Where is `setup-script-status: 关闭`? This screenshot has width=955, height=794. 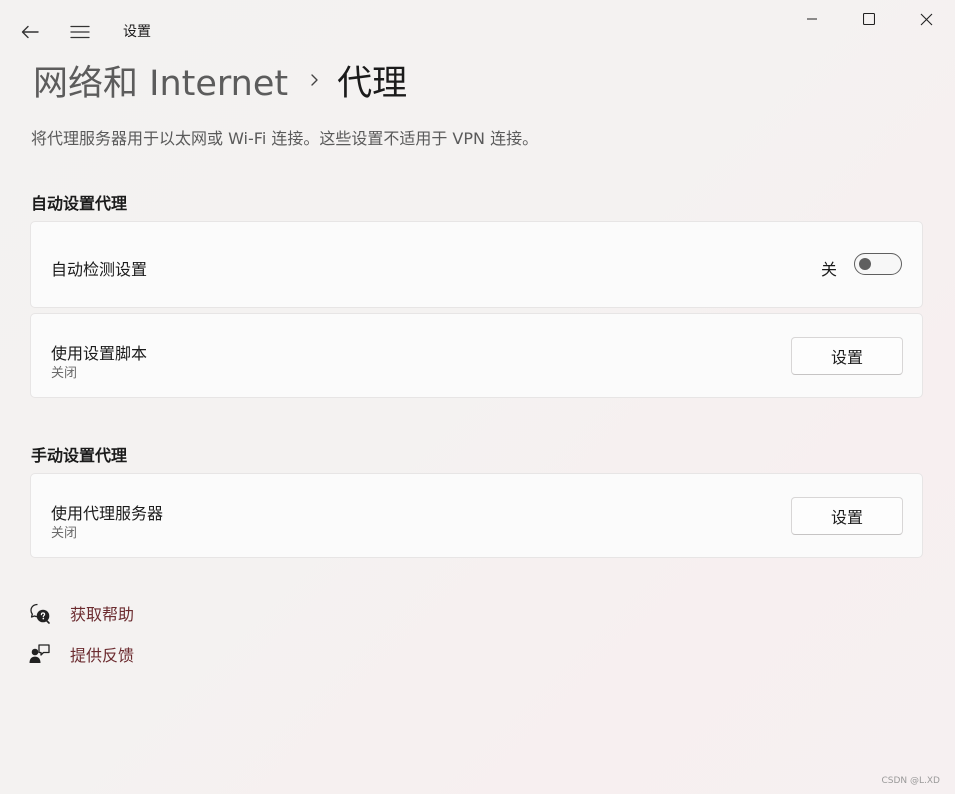 setup-script-status: 关闭 is located at coordinates (64, 373).